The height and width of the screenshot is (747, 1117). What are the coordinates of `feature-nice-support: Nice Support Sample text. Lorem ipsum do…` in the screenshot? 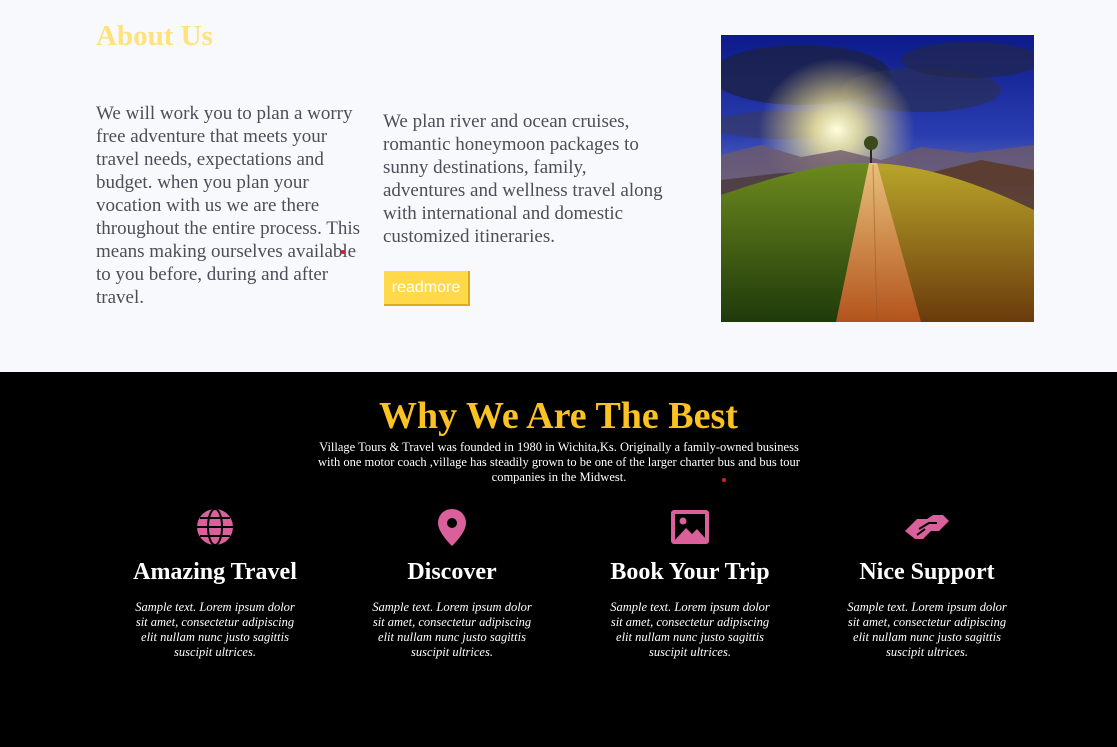 It's located at (927, 583).